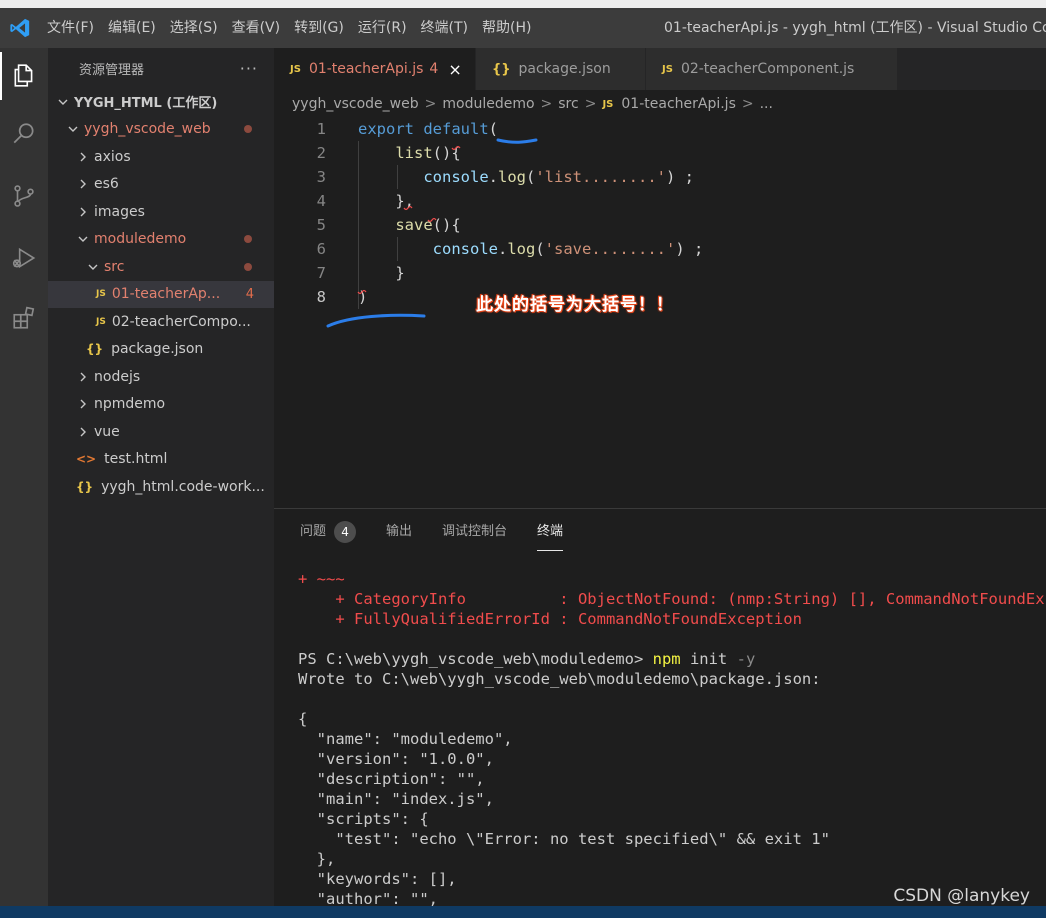 Image resolution: width=1046 pixels, height=918 pixels. Describe the element at coordinates (161, 267) in the screenshot. I see `tree-item: src` at that location.